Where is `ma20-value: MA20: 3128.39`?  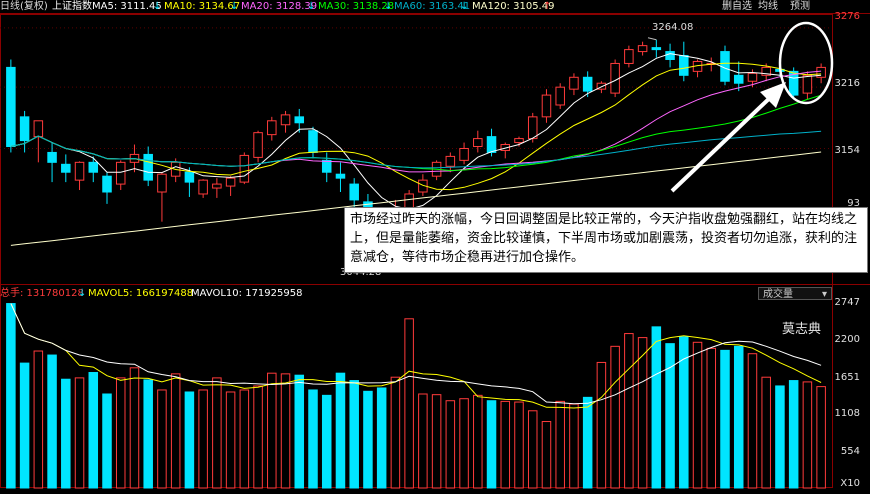 ma20-value: MA20: 3128.39 is located at coordinates (279, 6).